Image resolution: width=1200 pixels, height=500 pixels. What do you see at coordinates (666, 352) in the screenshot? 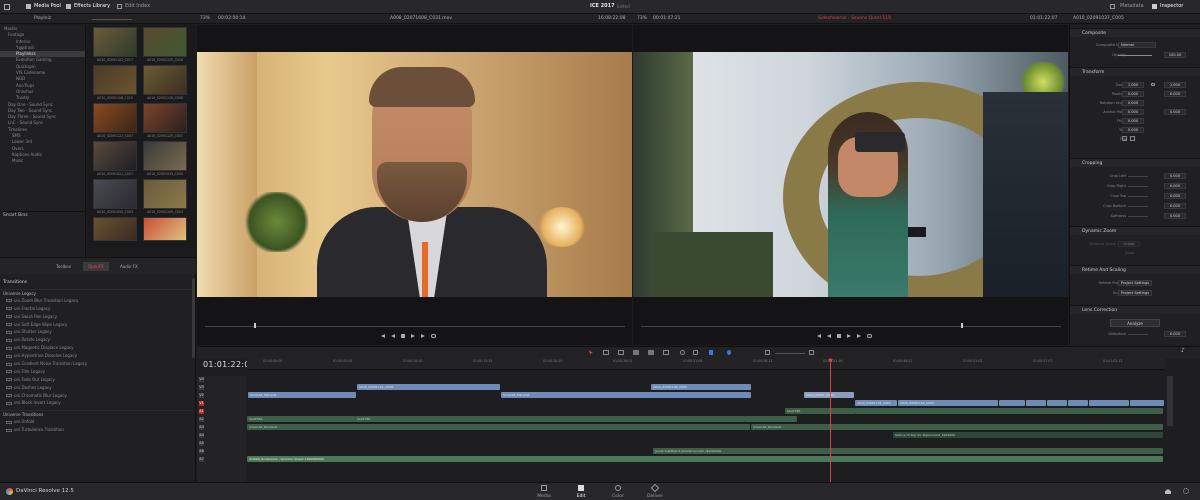
I see `replace-clip-icon` at bounding box center [666, 352].